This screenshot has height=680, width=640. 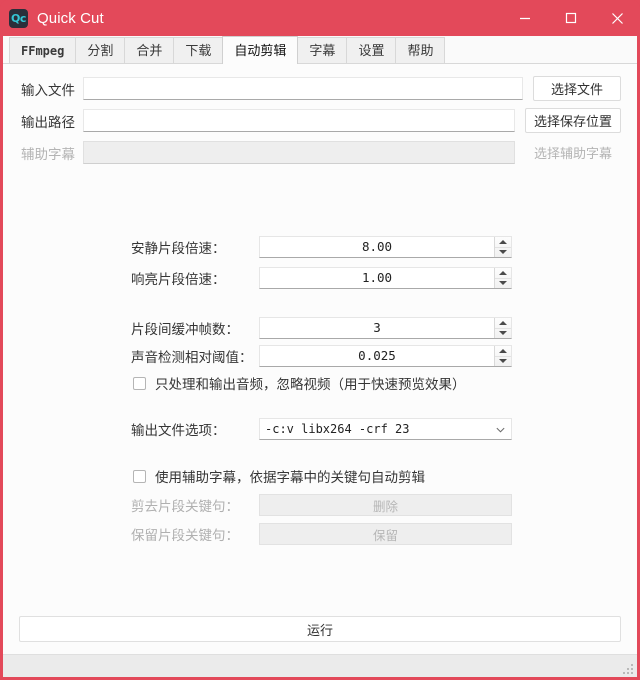 I want to click on window-title: Quick Cut, so click(x=70, y=18).